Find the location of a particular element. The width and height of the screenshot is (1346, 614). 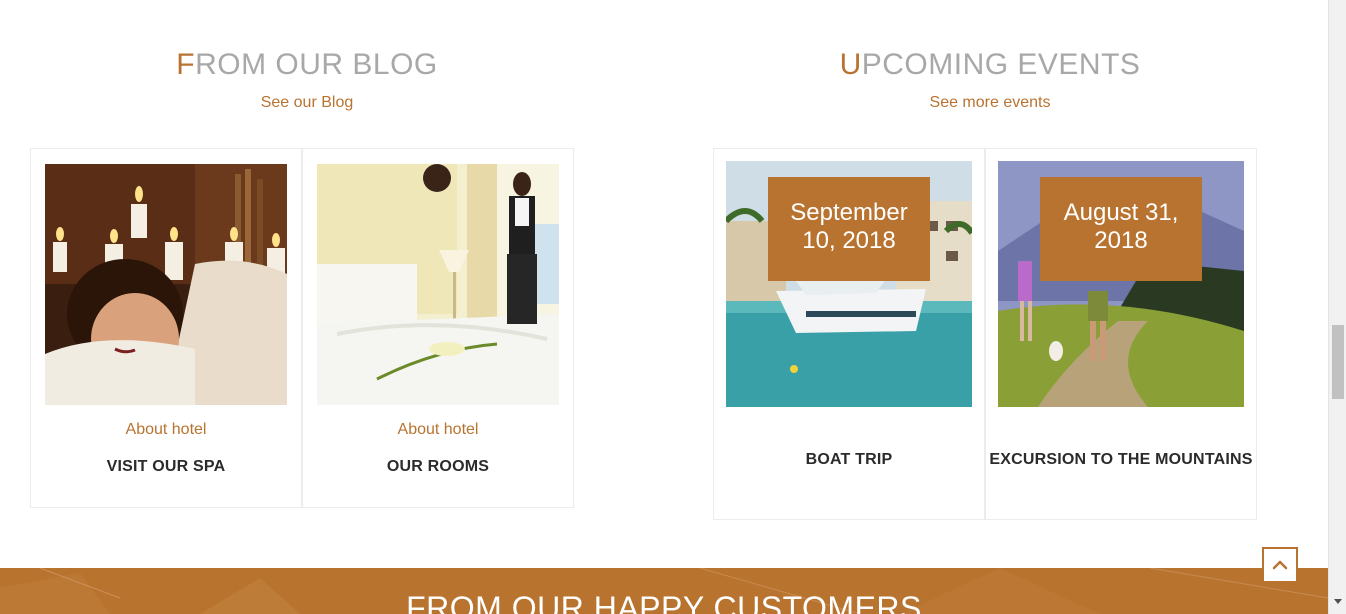

hotel-room-photo is located at coordinates (438, 284).